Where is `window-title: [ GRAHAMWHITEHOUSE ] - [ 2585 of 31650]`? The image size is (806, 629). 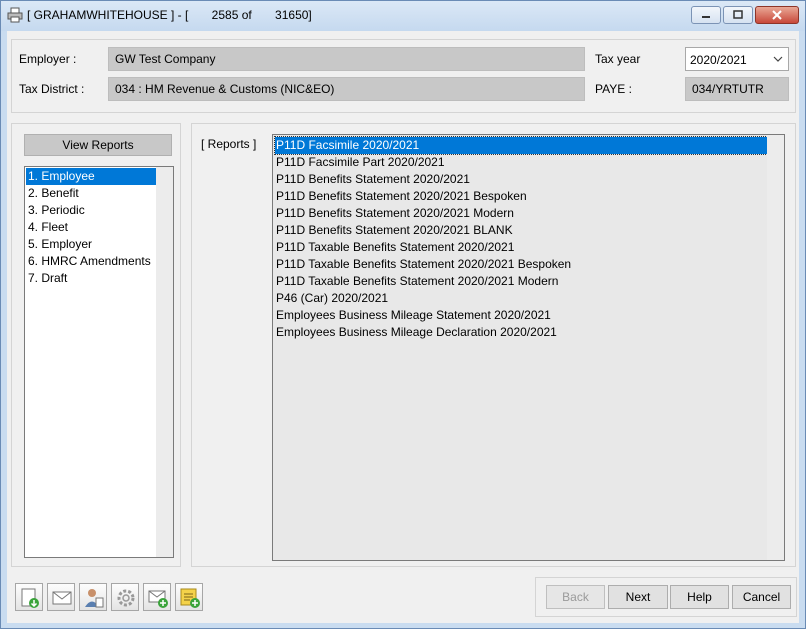
window-title: [ GRAHAMWHITEHOUSE ] - [ 2585 of 31650] is located at coordinates (169, 15).